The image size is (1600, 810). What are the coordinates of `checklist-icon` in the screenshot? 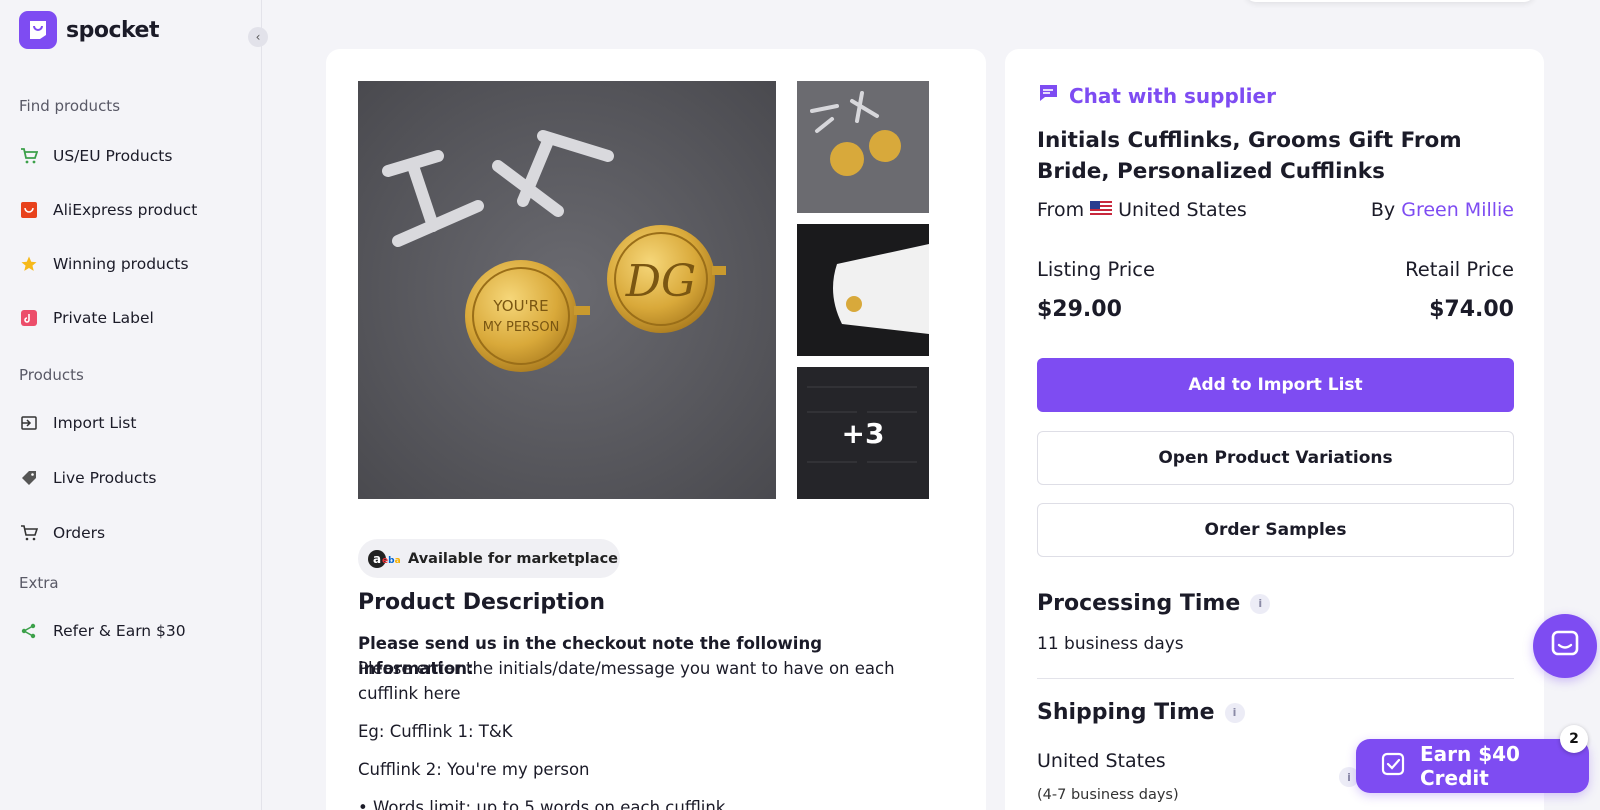 It's located at (1393, 766).